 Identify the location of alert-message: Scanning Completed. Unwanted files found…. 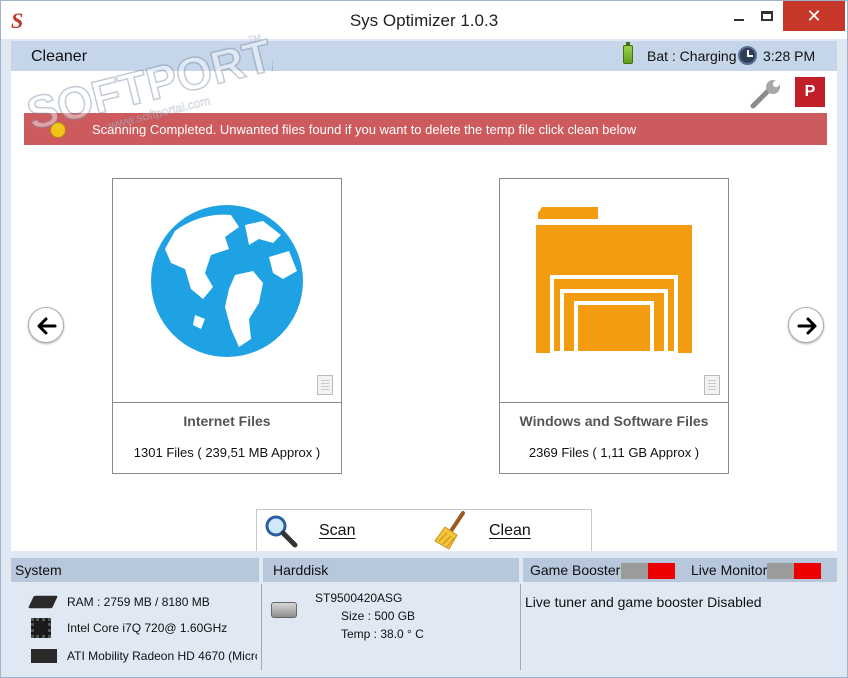
(364, 129).